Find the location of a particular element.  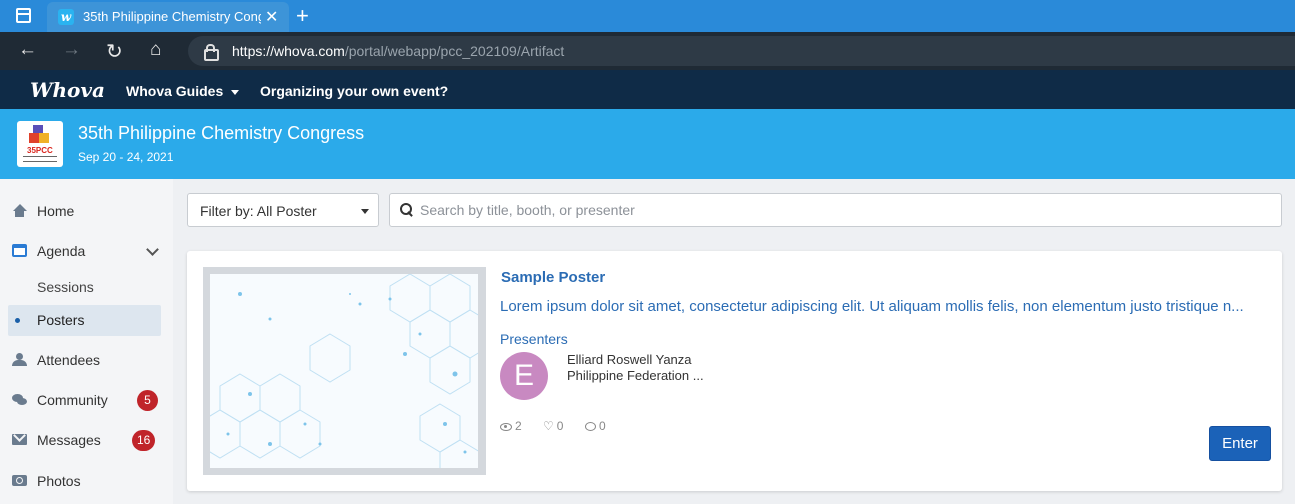

likes-stat: ♡ 0 is located at coordinates (553, 426).